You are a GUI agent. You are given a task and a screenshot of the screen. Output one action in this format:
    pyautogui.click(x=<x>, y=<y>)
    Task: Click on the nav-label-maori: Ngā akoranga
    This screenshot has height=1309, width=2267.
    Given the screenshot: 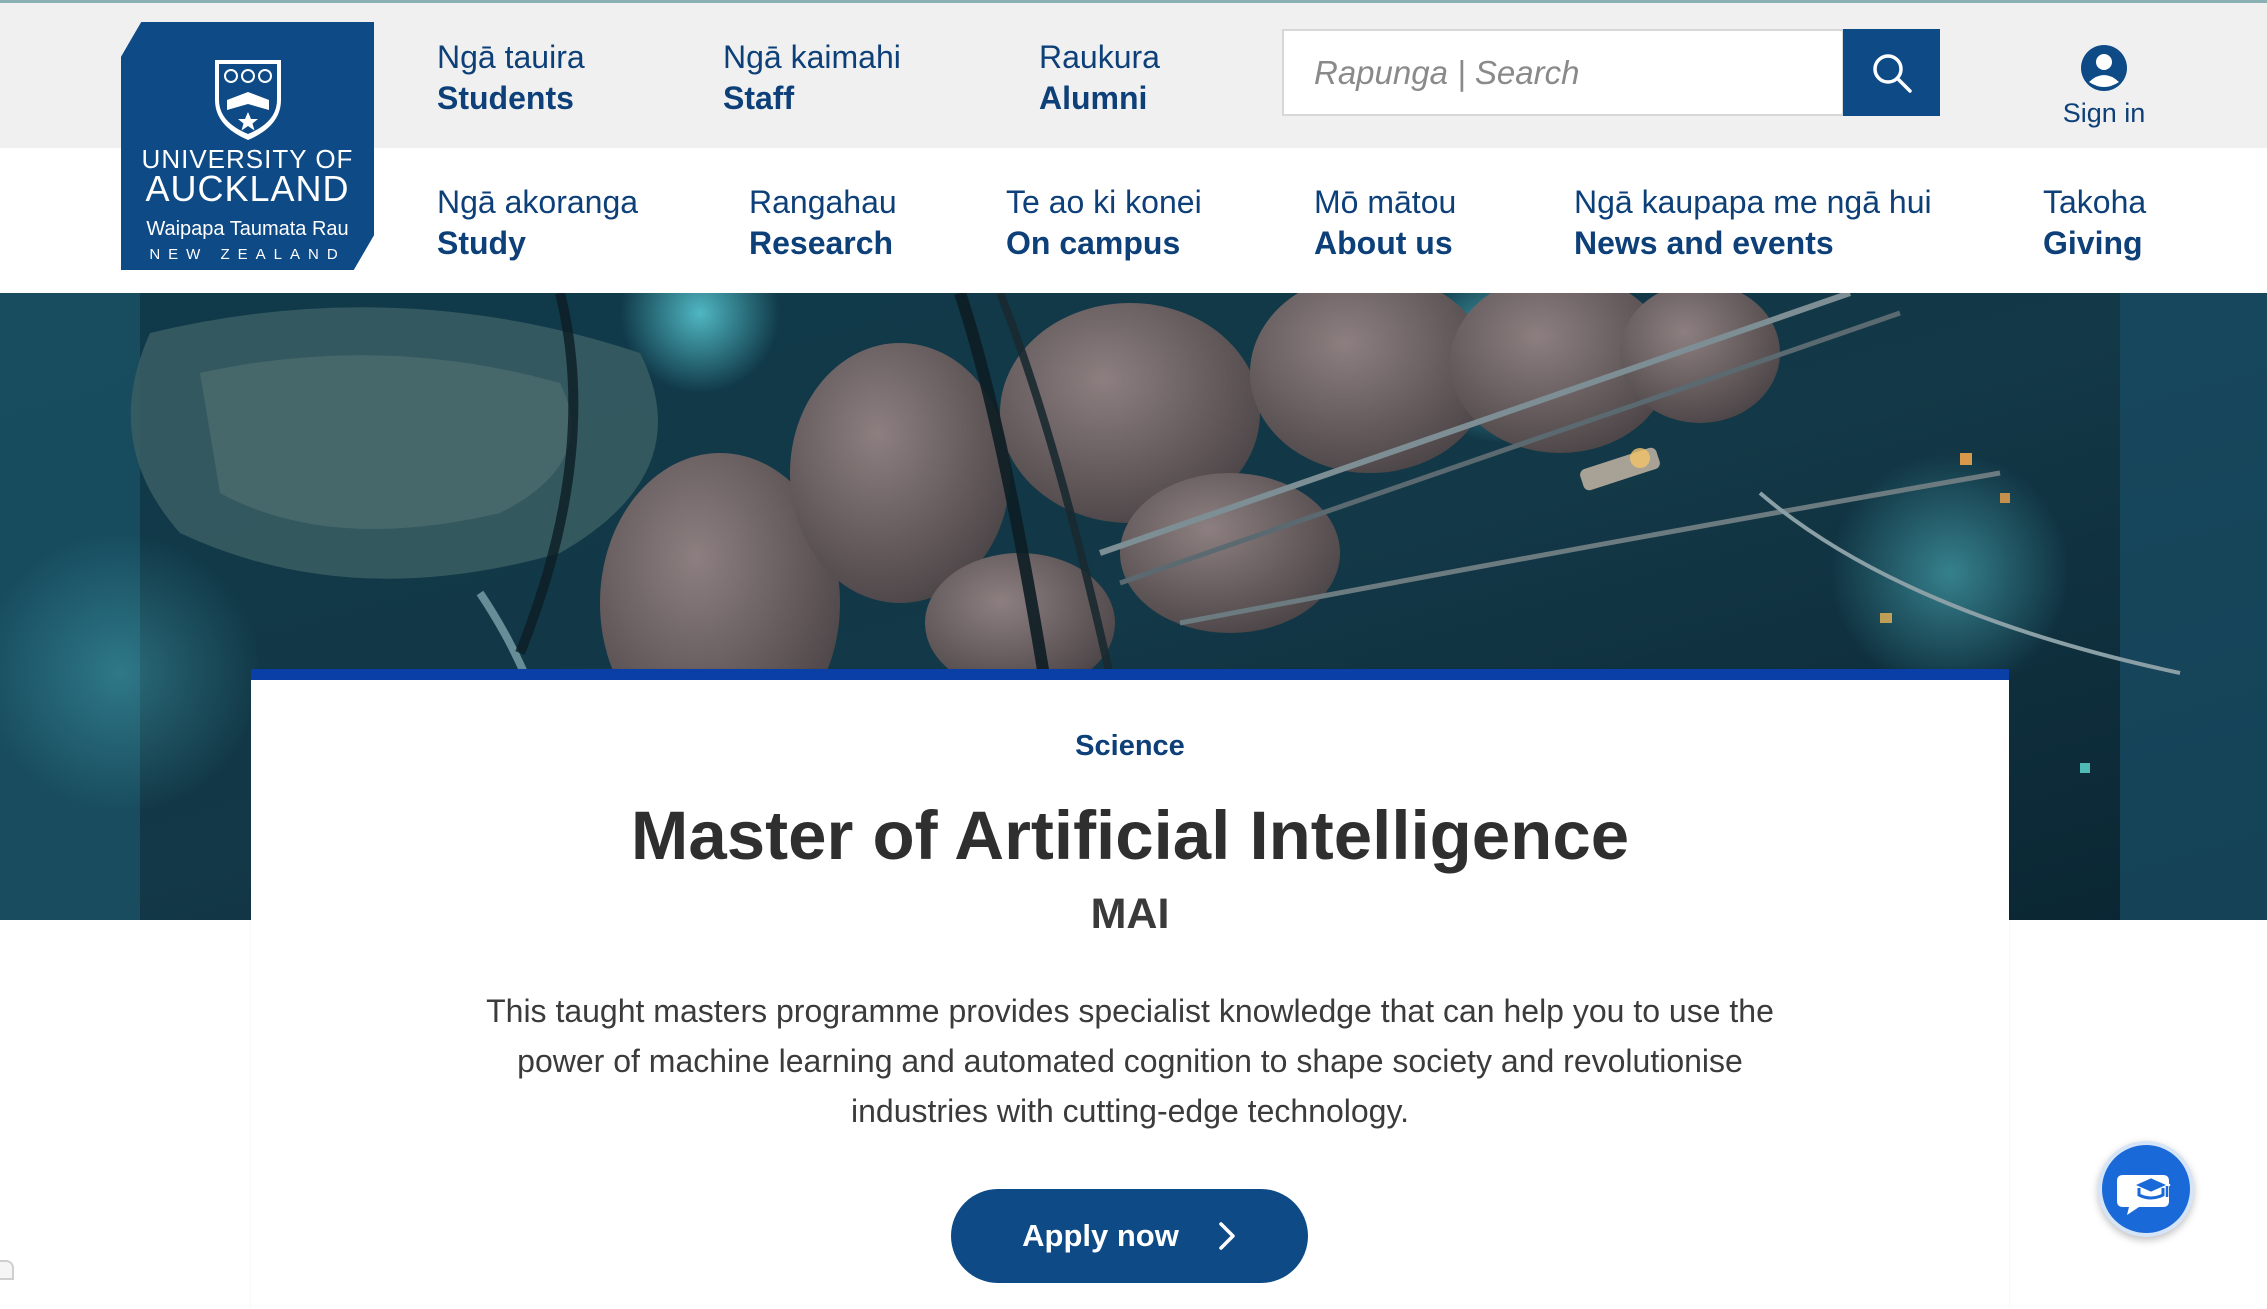 What is the action you would take?
    pyautogui.click(x=538, y=202)
    